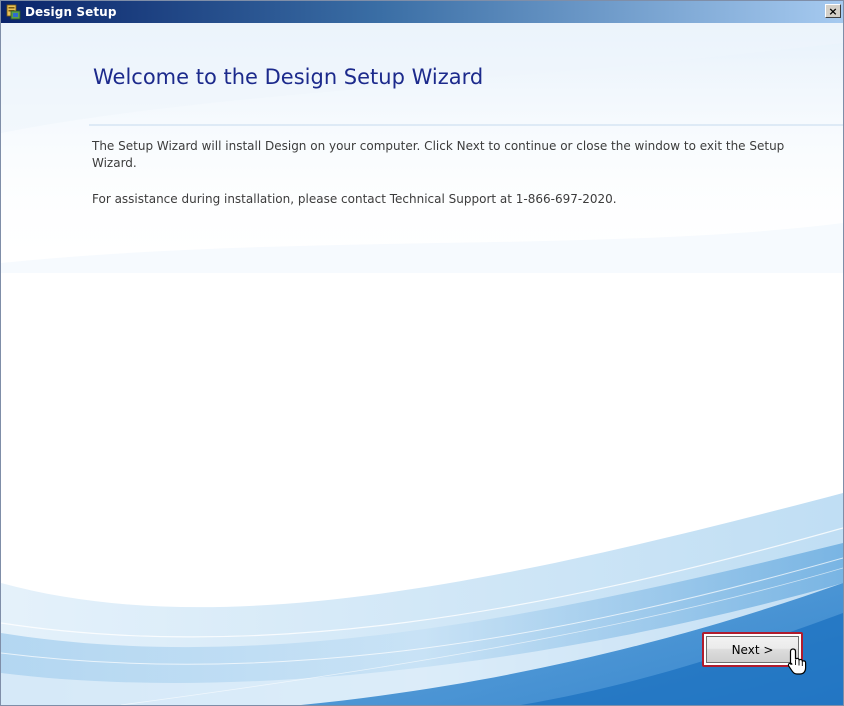 The width and height of the screenshot is (844, 706). What do you see at coordinates (752, 649) in the screenshot?
I see `next-button-label: Next >` at bounding box center [752, 649].